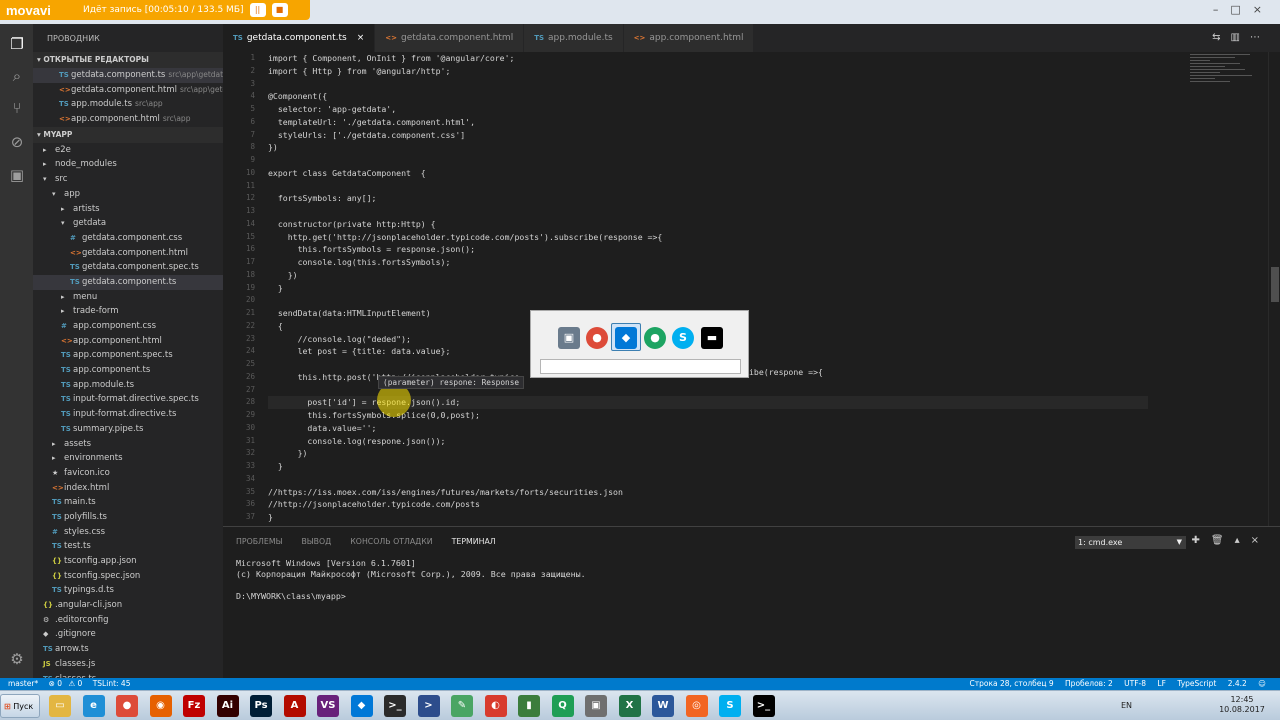 This screenshot has height=720, width=1280. What do you see at coordinates (128, 104) in the screenshot?
I see `open-editor-item: TS app.module.ts src\app` at bounding box center [128, 104].